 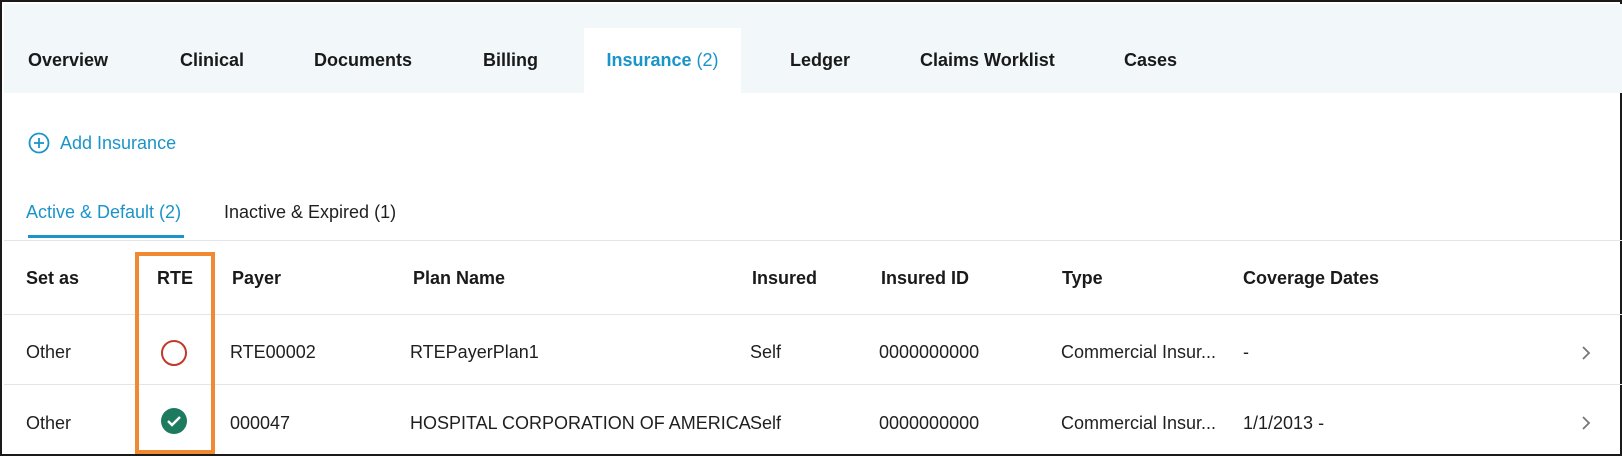 What do you see at coordinates (1082, 278) in the screenshot?
I see `header-type: Type` at bounding box center [1082, 278].